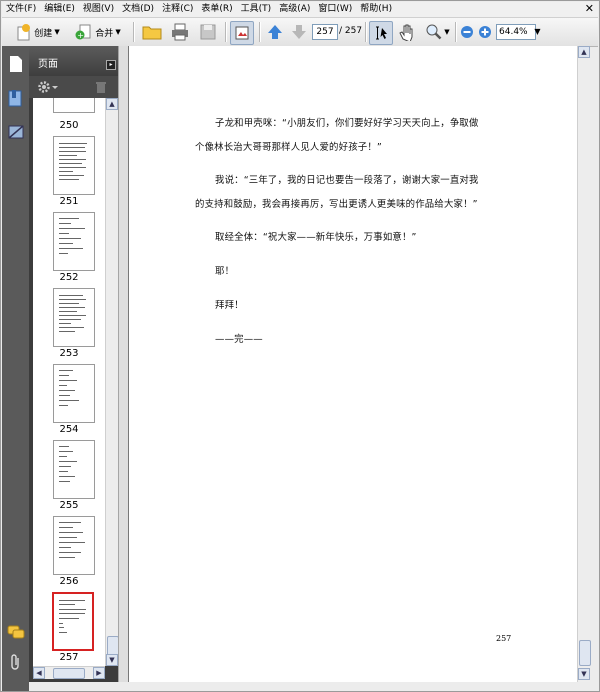 The width and height of the screenshot is (600, 692). Describe the element at coordinates (516, 32) in the screenshot. I see `zoom-level-input: 64.4%` at that location.